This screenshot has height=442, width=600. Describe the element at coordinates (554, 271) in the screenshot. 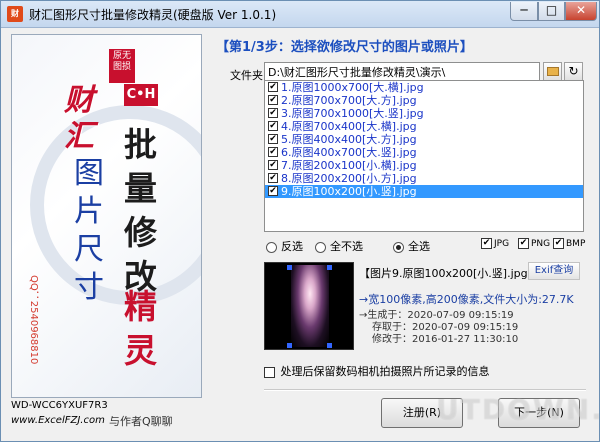

I see `exif-query-button: Exif查询` at that location.